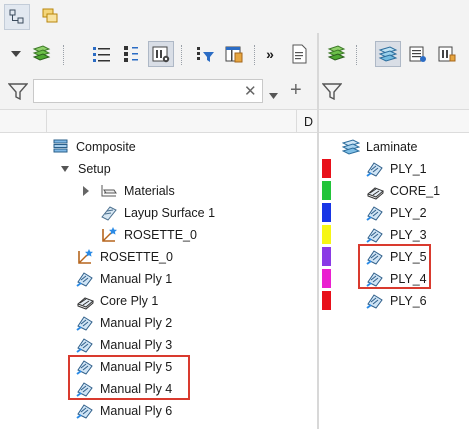 This screenshot has width=469, height=429. Describe the element at coordinates (136, 411) in the screenshot. I see `tree-item-label: Manual Ply 6` at that location.